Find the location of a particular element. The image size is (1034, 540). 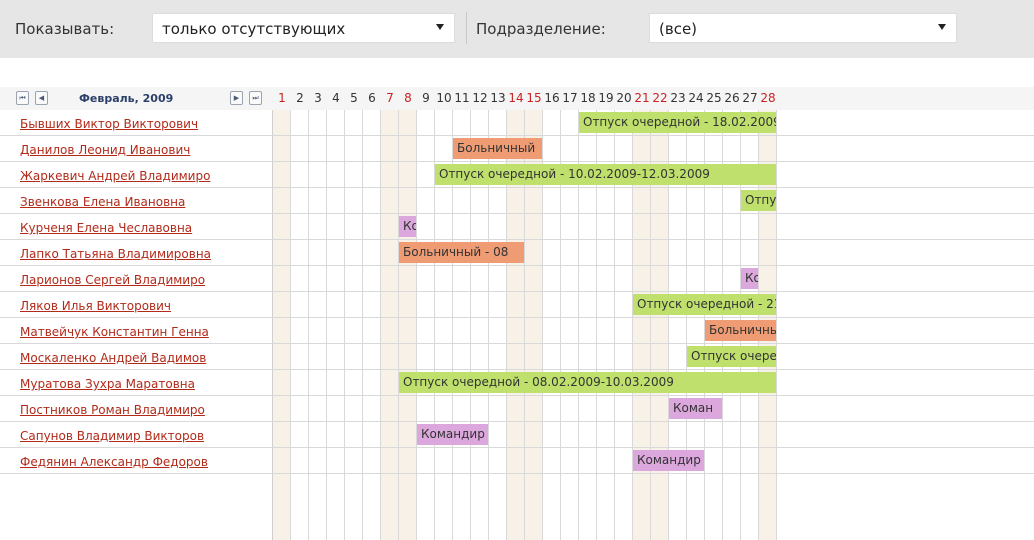

employee-name-link: Постников Роман Владимиро is located at coordinates (146, 410).